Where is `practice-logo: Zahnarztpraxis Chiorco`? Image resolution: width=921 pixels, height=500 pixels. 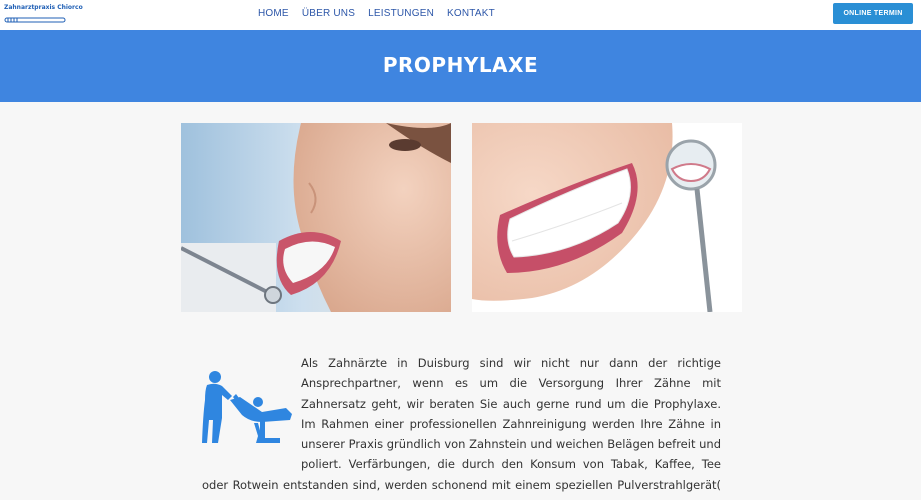 practice-logo: Zahnarztpraxis Chiorco is located at coordinates (43, 14).